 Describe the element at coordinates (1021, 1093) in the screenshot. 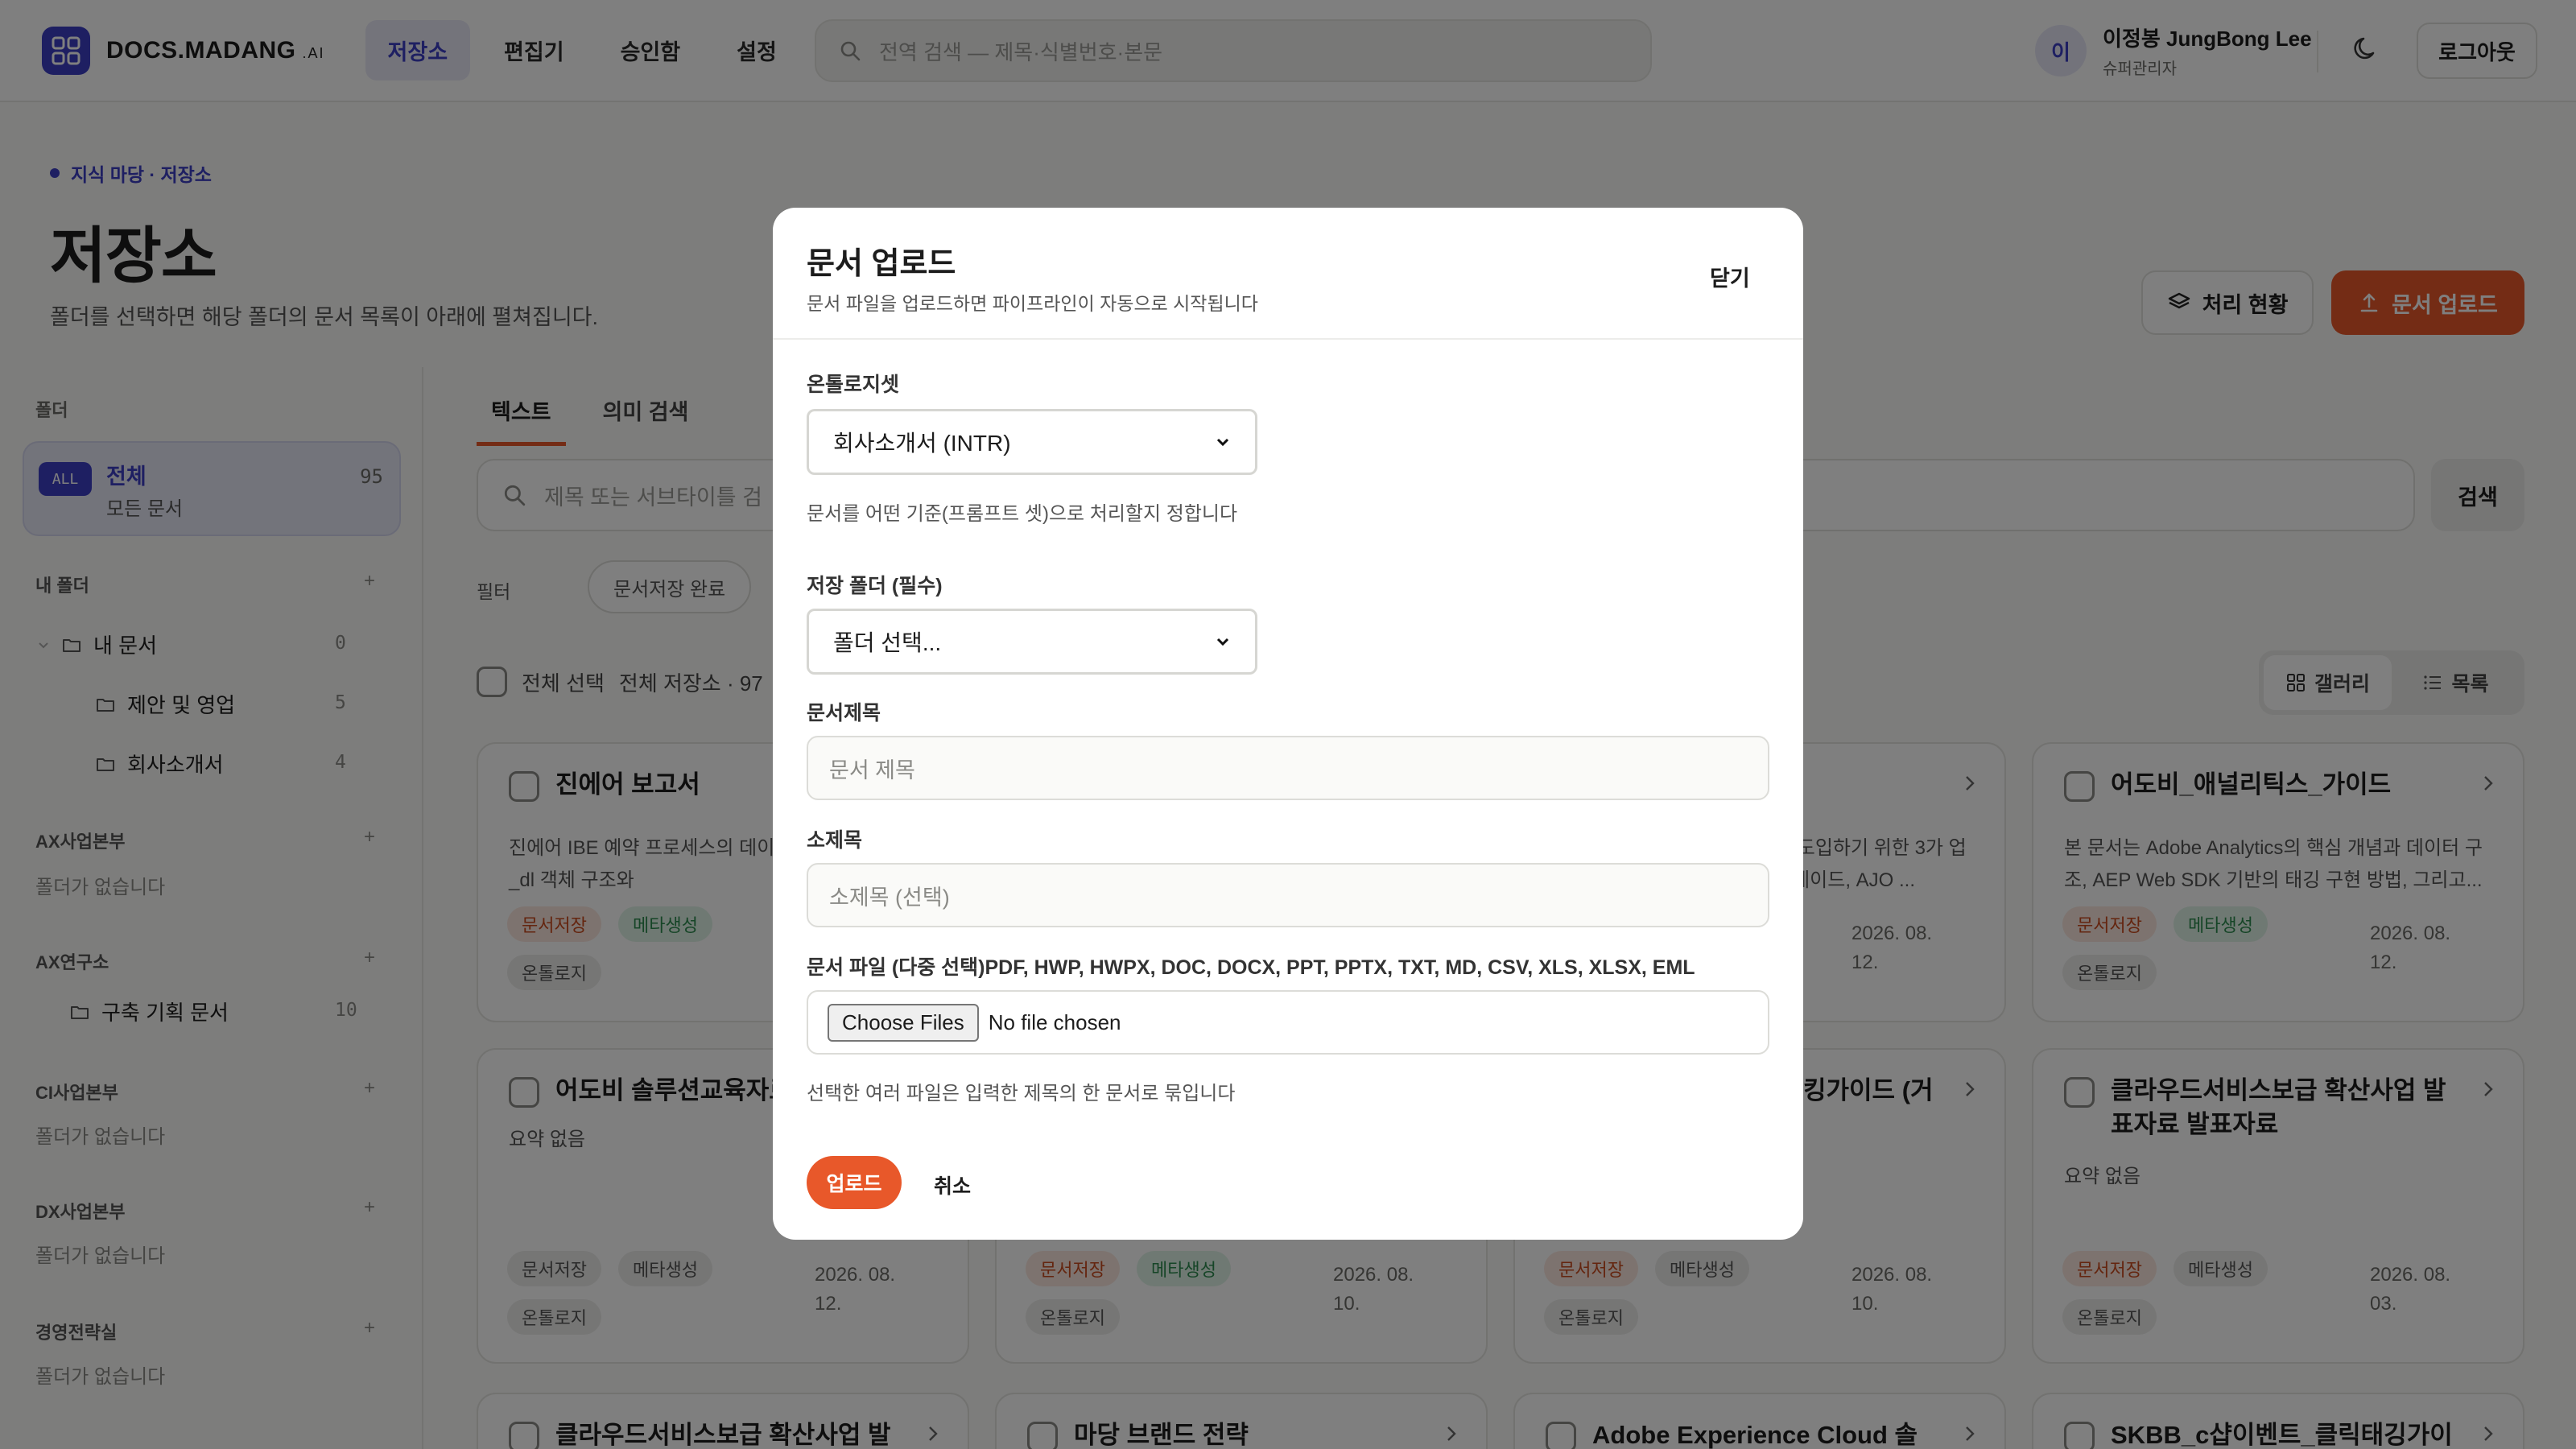

I see `file-help: 선택한 여러 파일은 입력한 제목의 한 문서로 묶입니다` at that location.